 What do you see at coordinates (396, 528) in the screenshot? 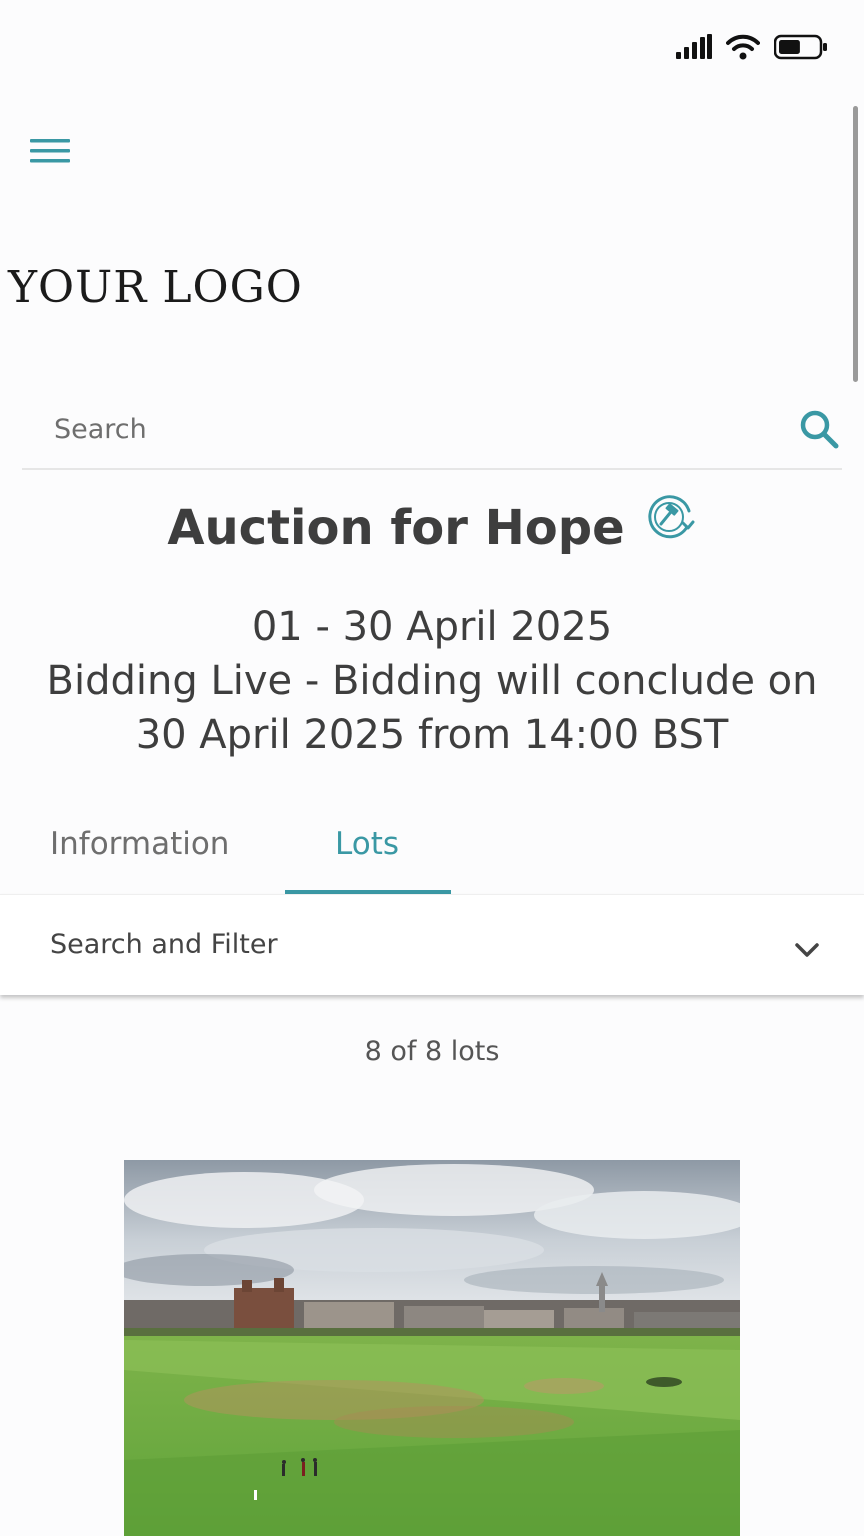
I see `auction-title: Auction for Hope` at bounding box center [396, 528].